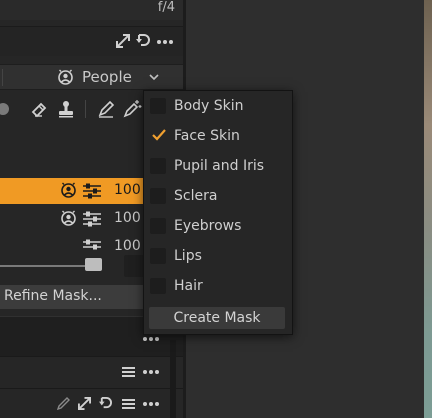  What do you see at coordinates (132, 109) in the screenshot?
I see `magic-pen-icon` at bounding box center [132, 109].